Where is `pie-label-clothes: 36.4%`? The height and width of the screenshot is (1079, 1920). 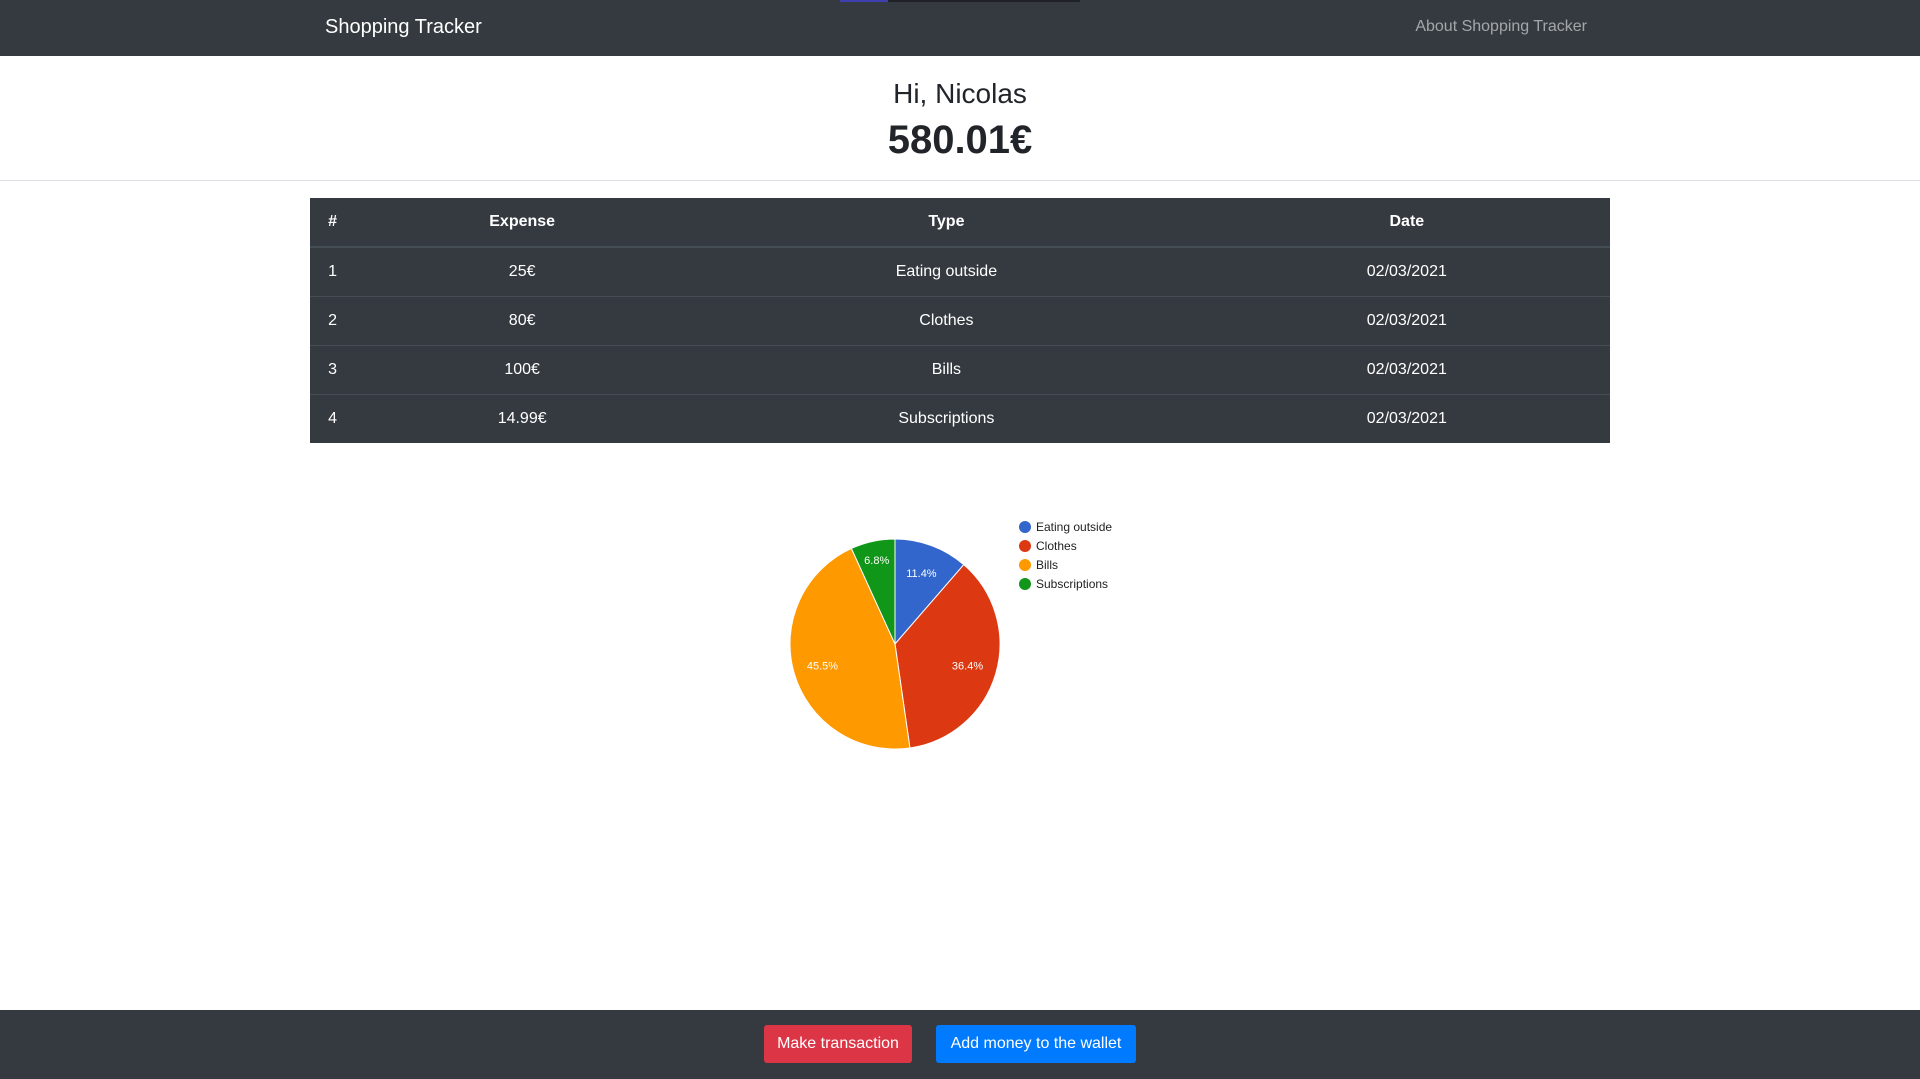 pie-label-clothes: 36.4% is located at coordinates (967, 666).